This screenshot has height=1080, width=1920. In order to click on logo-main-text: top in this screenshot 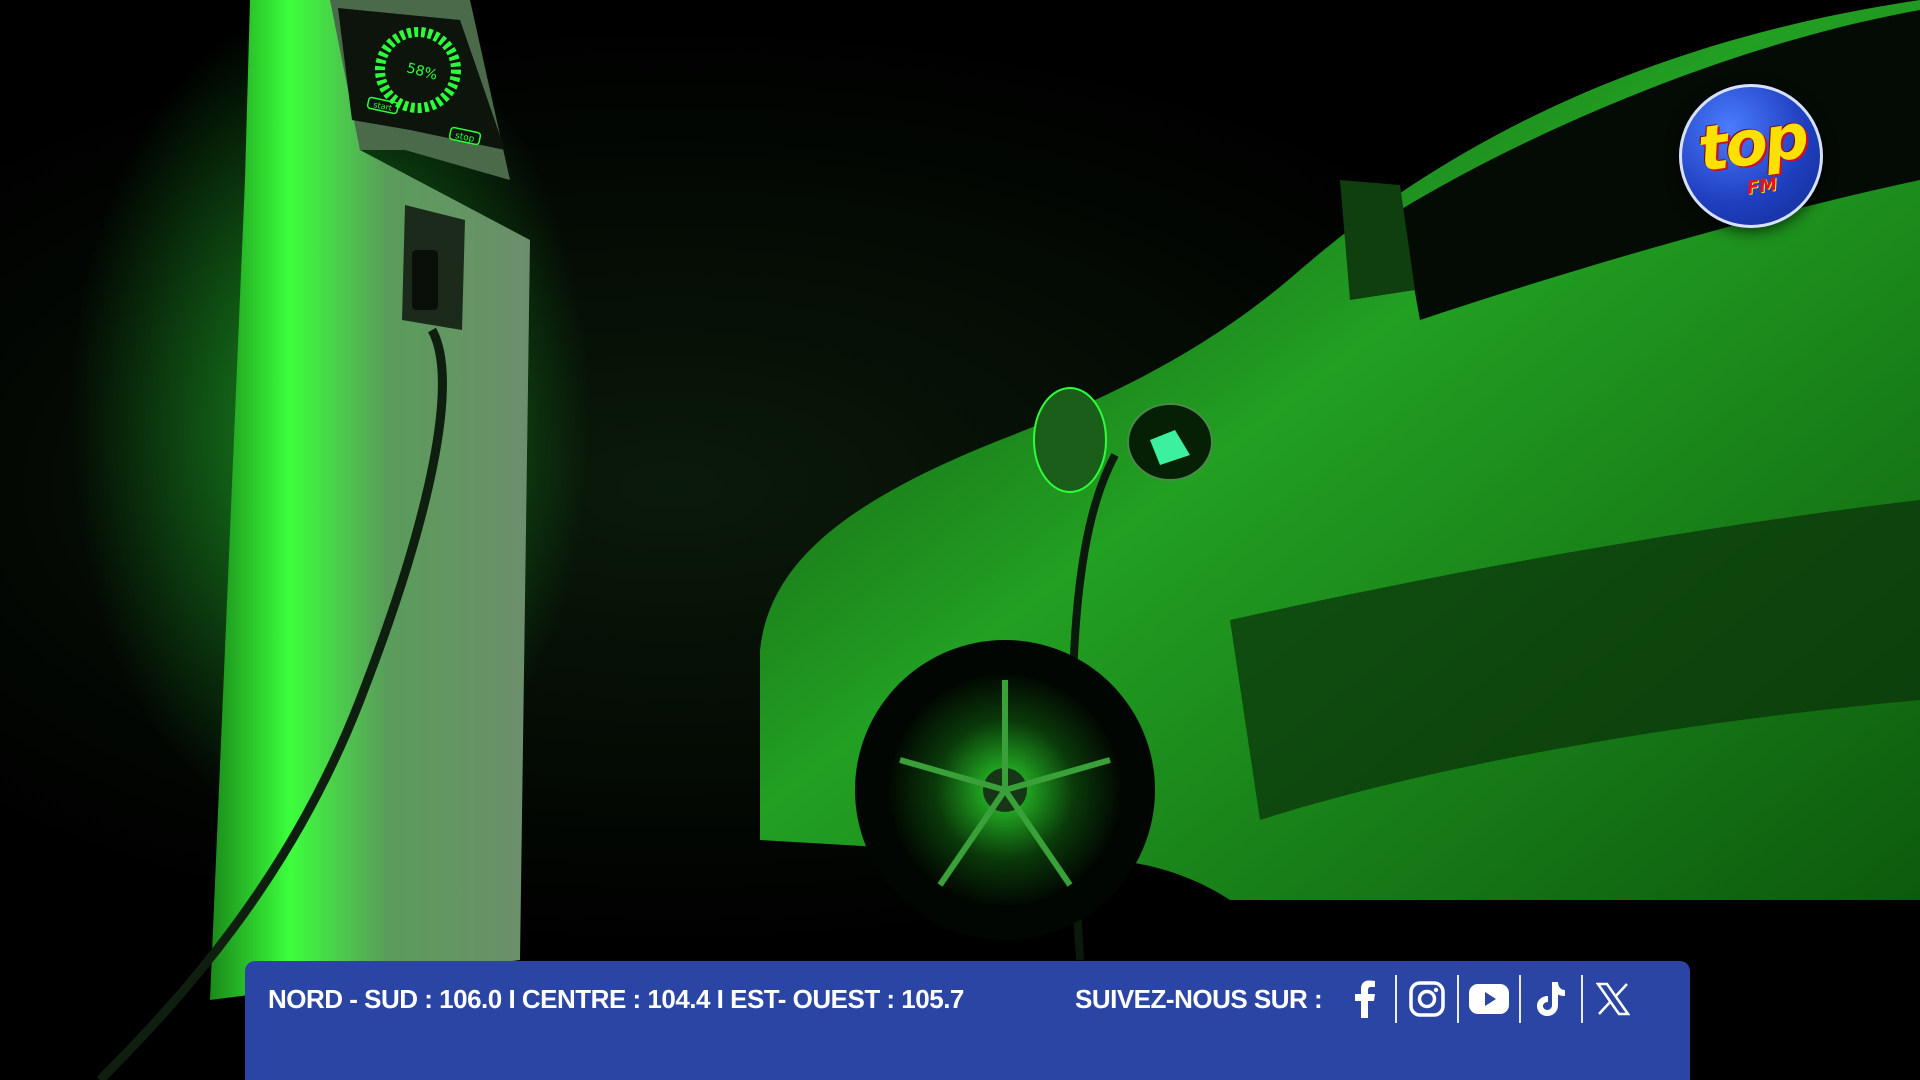, I will do `click(1752, 142)`.